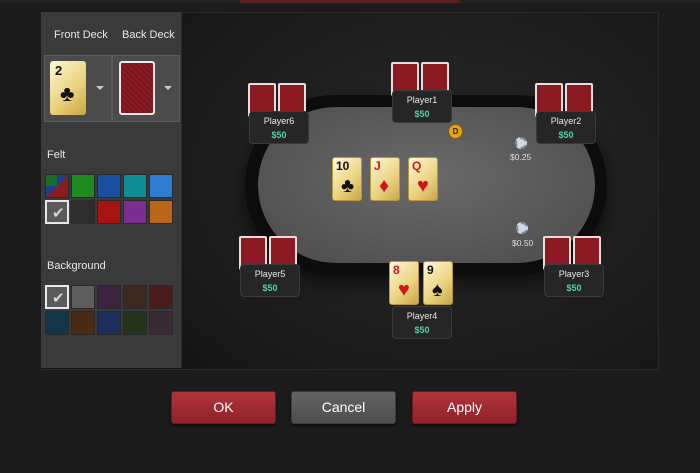 The width and height of the screenshot is (700, 473). I want to click on bet-amount: $0.25, so click(521, 157).